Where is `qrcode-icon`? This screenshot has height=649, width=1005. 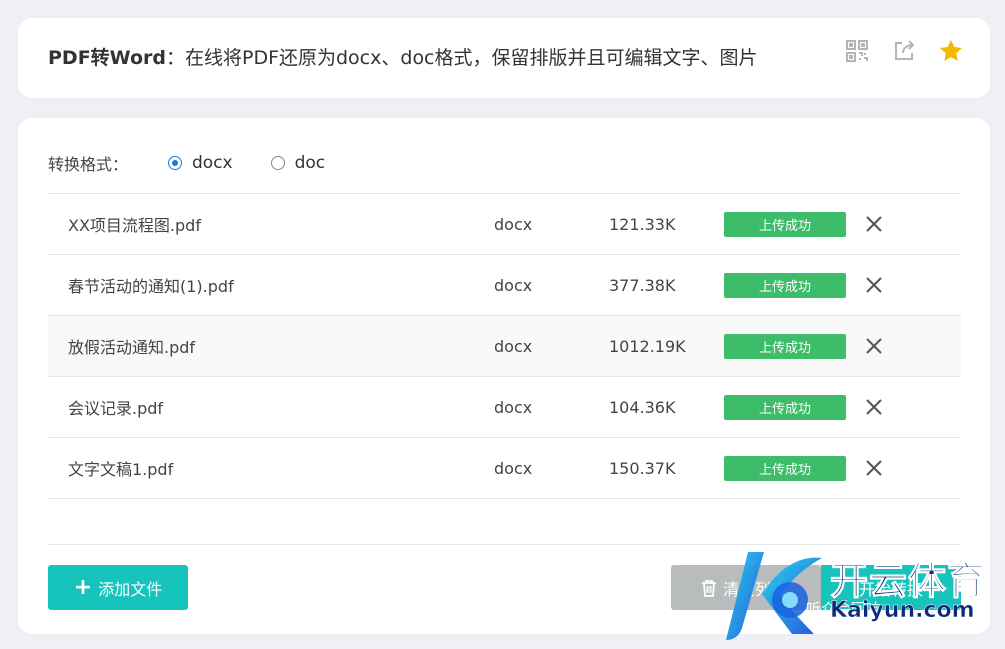 qrcode-icon is located at coordinates (857, 51).